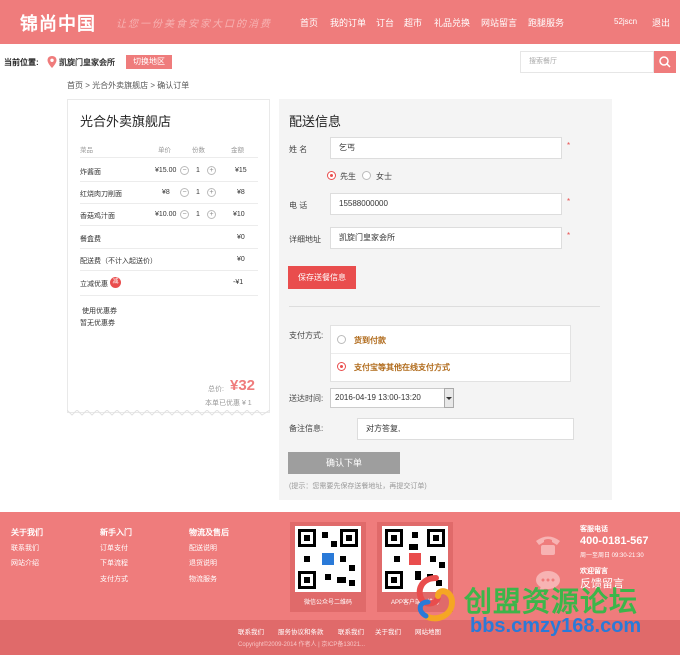 This screenshot has width=680, height=655. What do you see at coordinates (348, 22) in the screenshot?
I see `nav-my-orders: 我的订单` at bounding box center [348, 22].